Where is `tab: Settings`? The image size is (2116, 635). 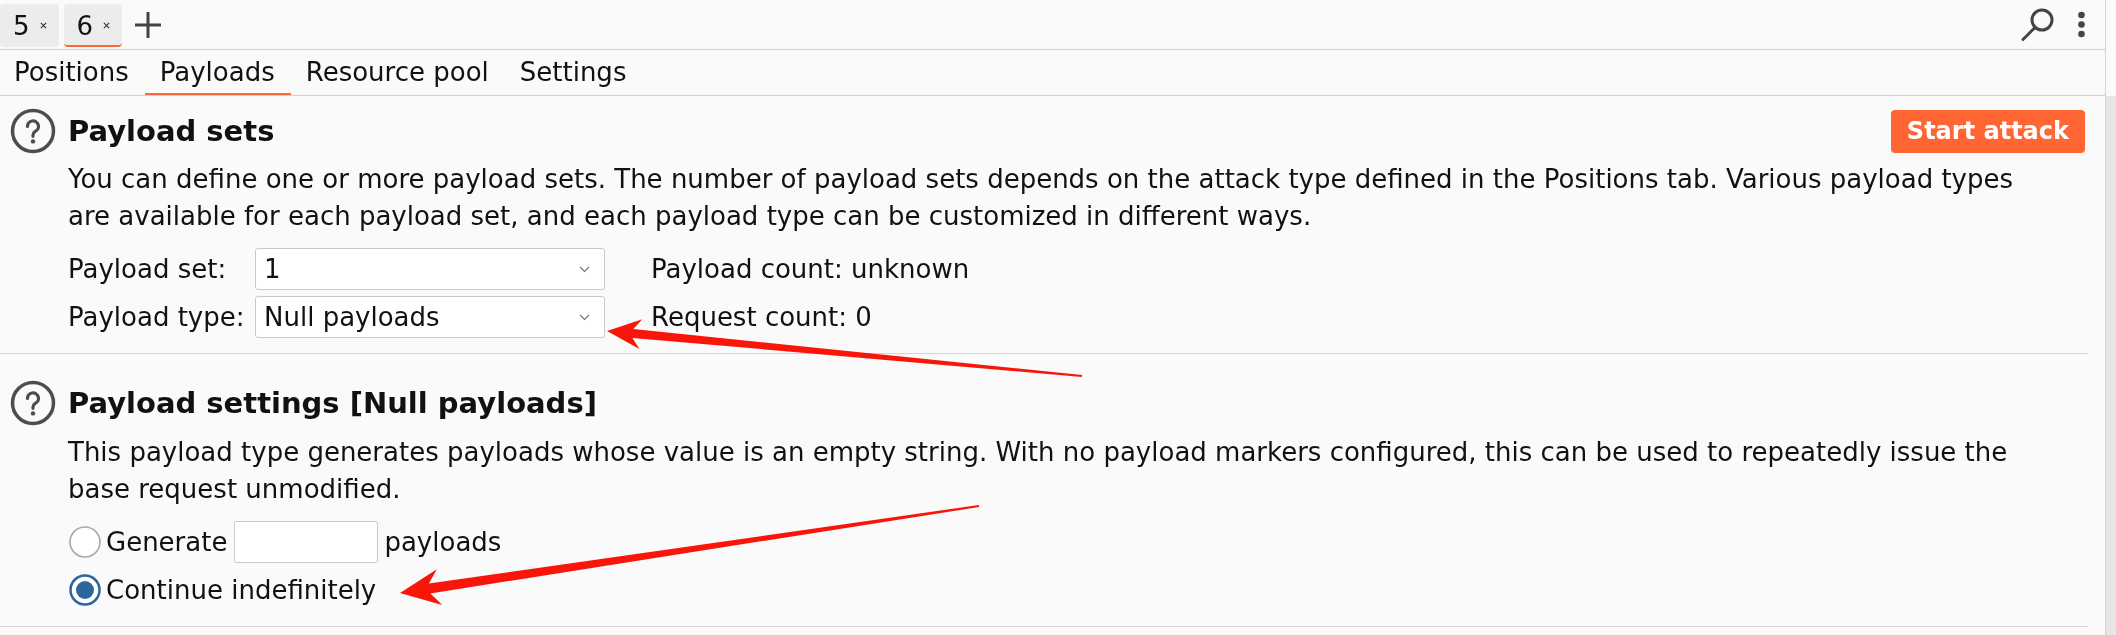
tab: Settings is located at coordinates (573, 72).